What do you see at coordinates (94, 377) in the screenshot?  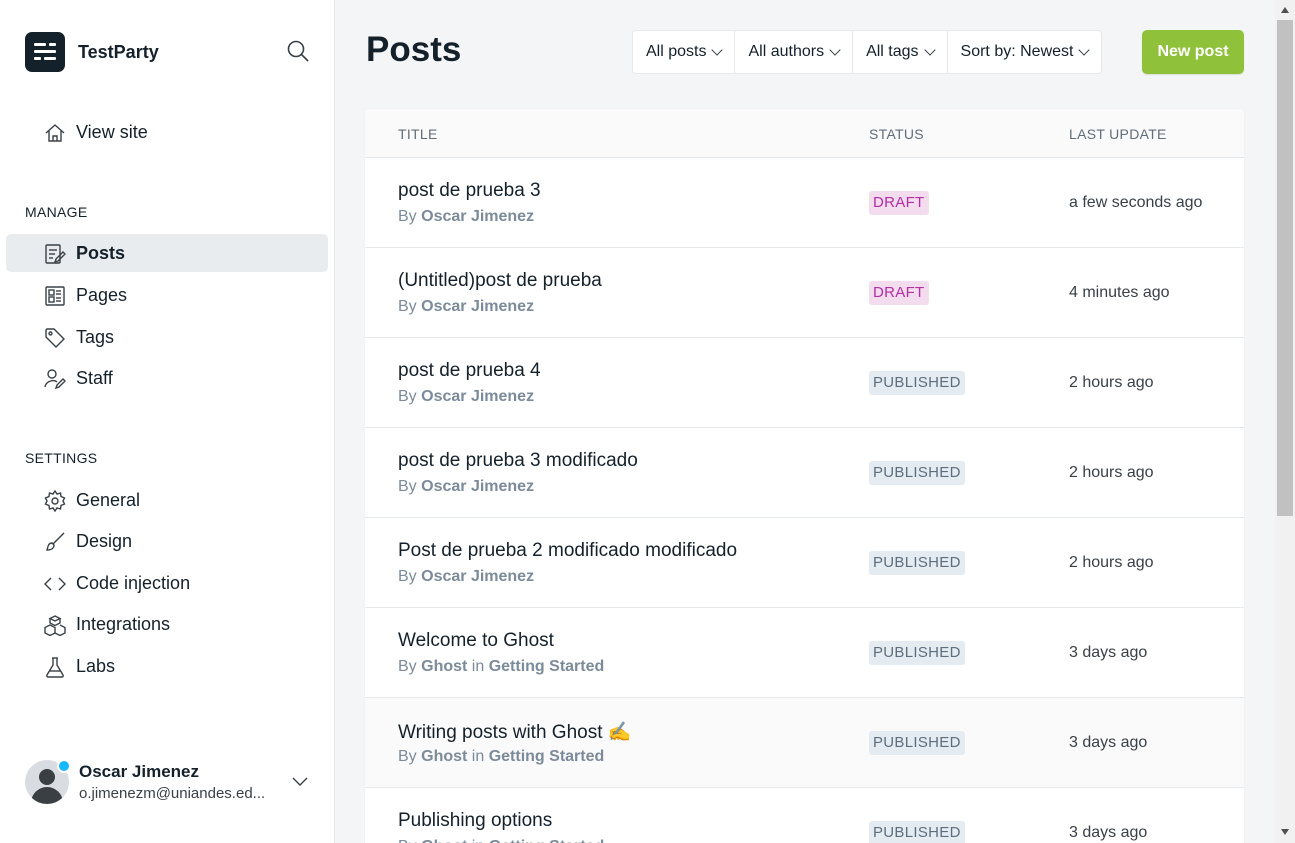 I see `sidebar-item-label: Staff` at bounding box center [94, 377].